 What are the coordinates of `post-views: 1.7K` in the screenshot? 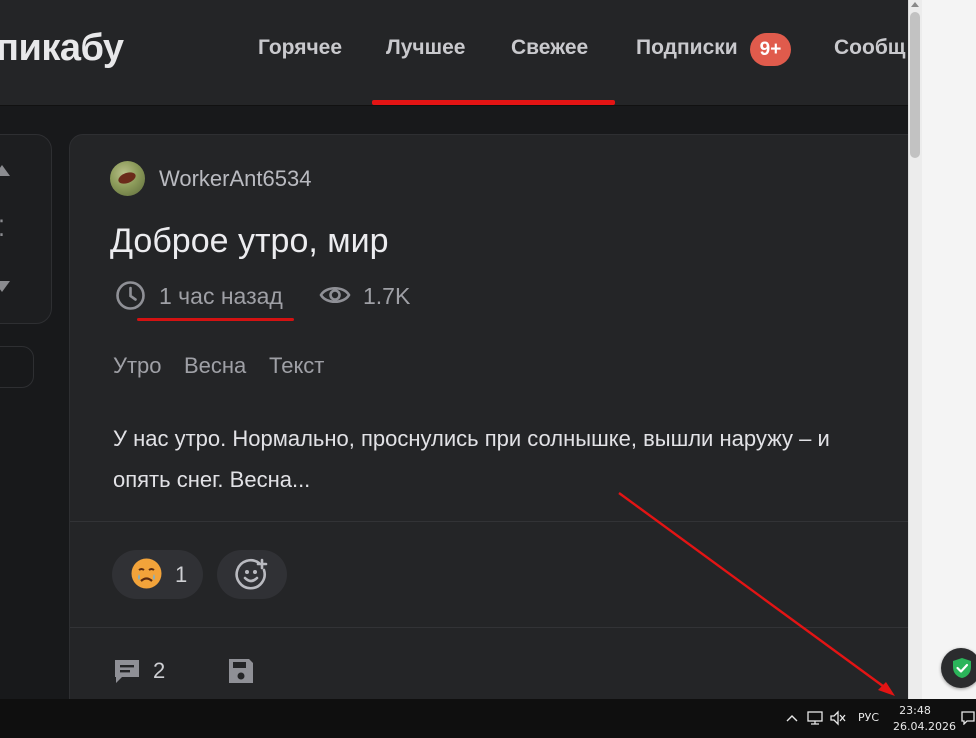 It's located at (387, 296).